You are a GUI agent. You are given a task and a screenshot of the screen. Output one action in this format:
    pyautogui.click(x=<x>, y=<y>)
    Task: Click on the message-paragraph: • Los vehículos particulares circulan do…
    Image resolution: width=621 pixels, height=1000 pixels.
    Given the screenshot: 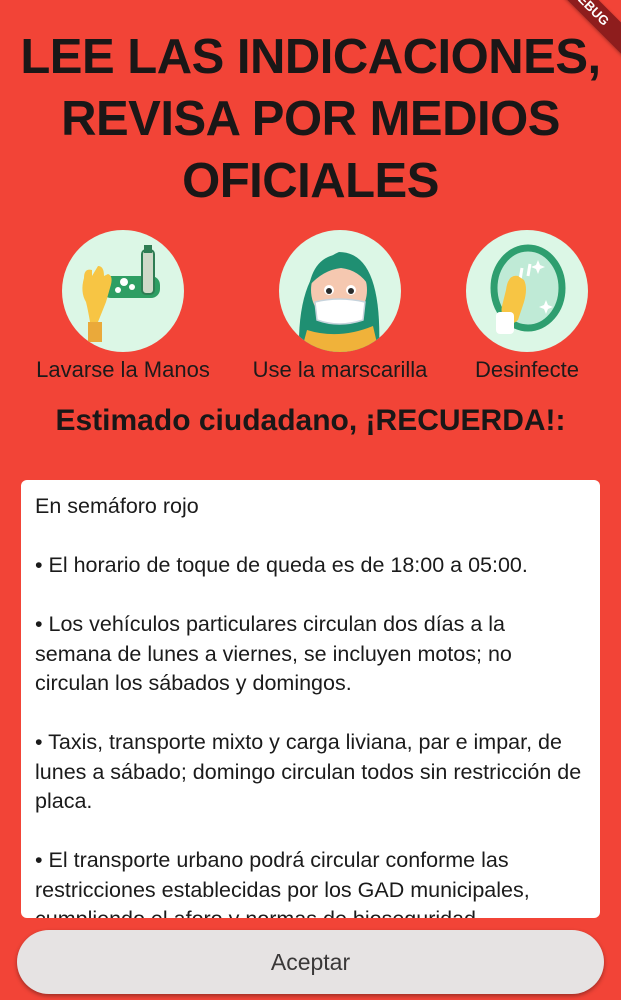 What is the action you would take?
    pyautogui.click(x=273, y=653)
    